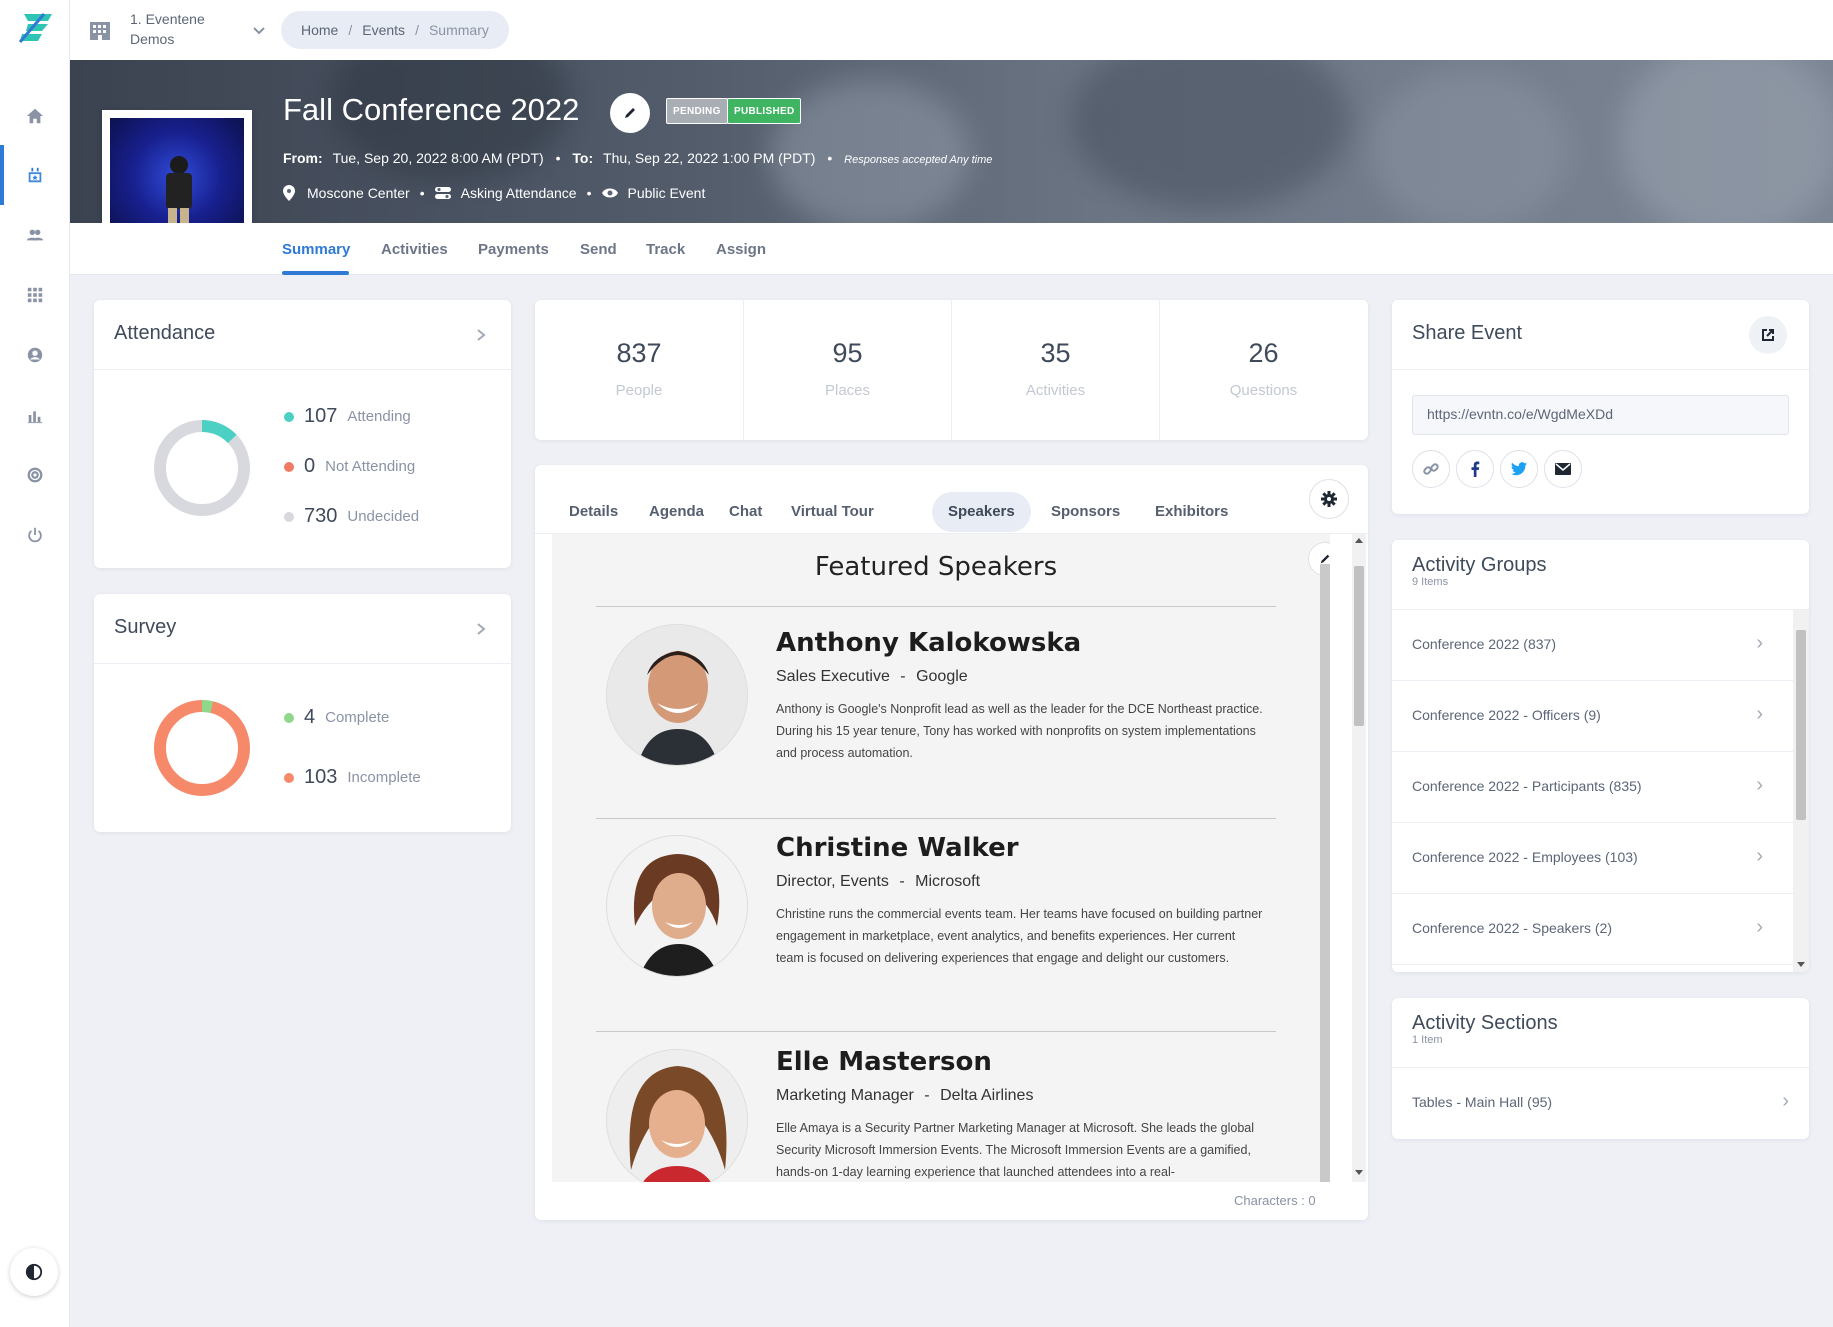 The height and width of the screenshot is (1327, 1833). What do you see at coordinates (442, 193) in the screenshot?
I see `toggles-icon` at bounding box center [442, 193].